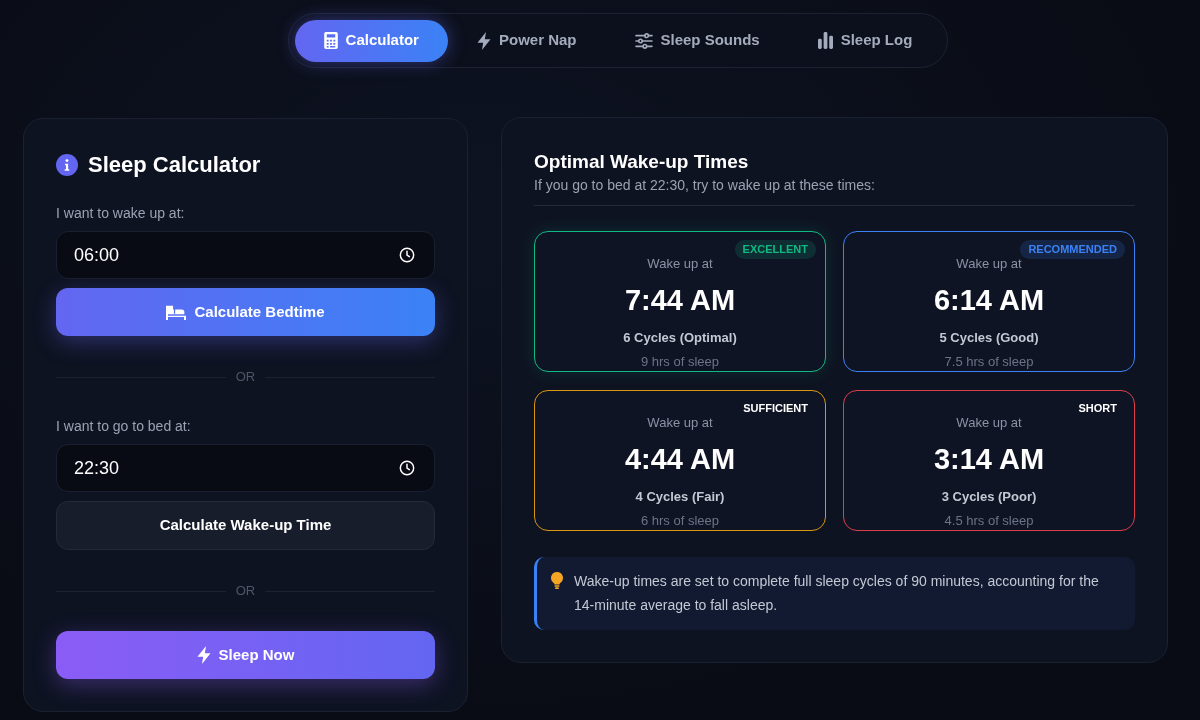 Image resolution: width=1200 pixels, height=720 pixels. I want to click on sliders-icon, so click(643, 40).